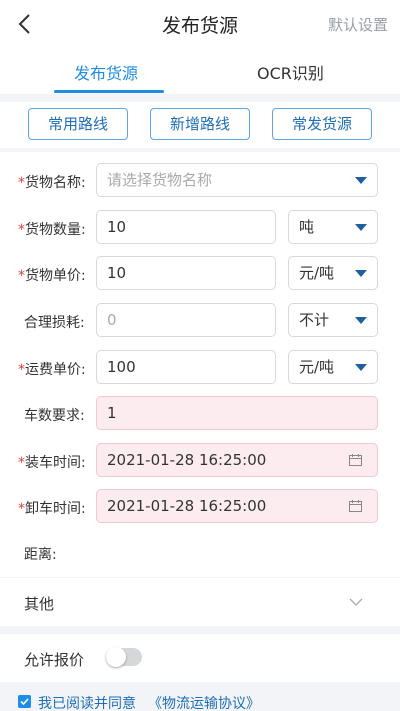  What do you see at coordinates (322, 124) in the screenshot?
I see `frequent-goods-button: 常发货源` at bounding box center [322, 124].